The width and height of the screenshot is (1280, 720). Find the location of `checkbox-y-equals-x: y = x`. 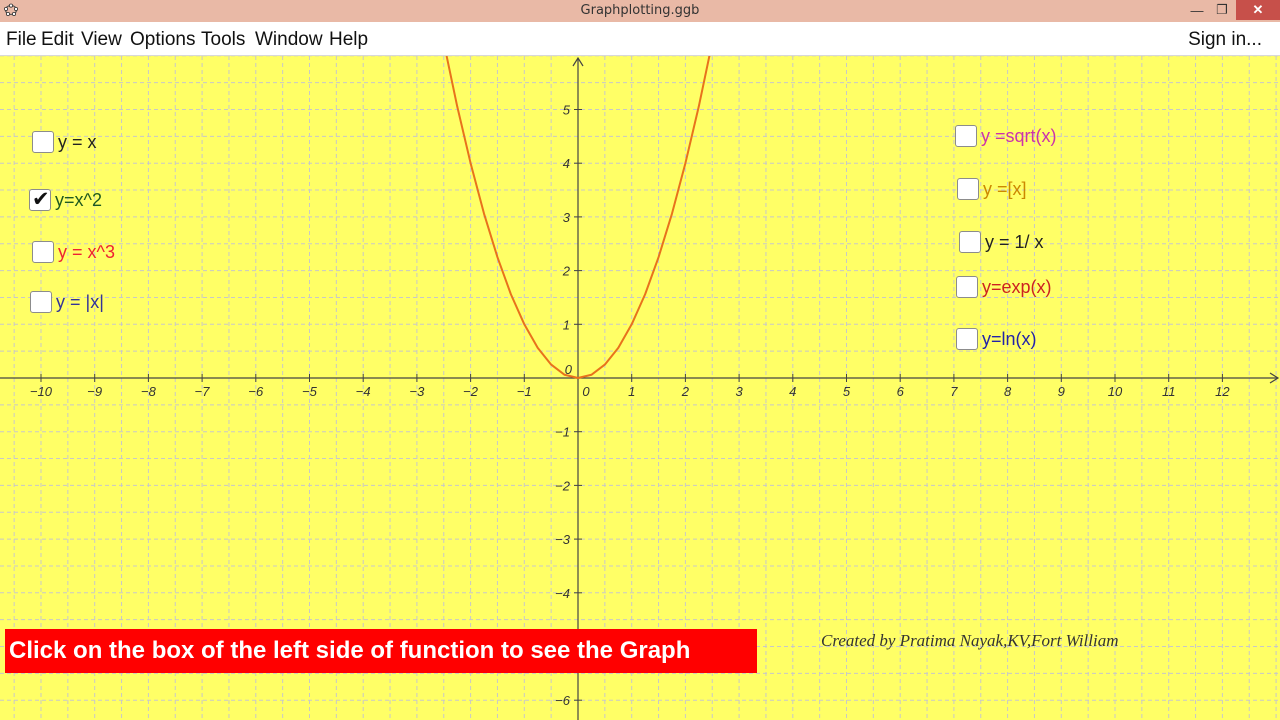

checkbox-y-equals-x: y = x is located at coordinates (64, 142).